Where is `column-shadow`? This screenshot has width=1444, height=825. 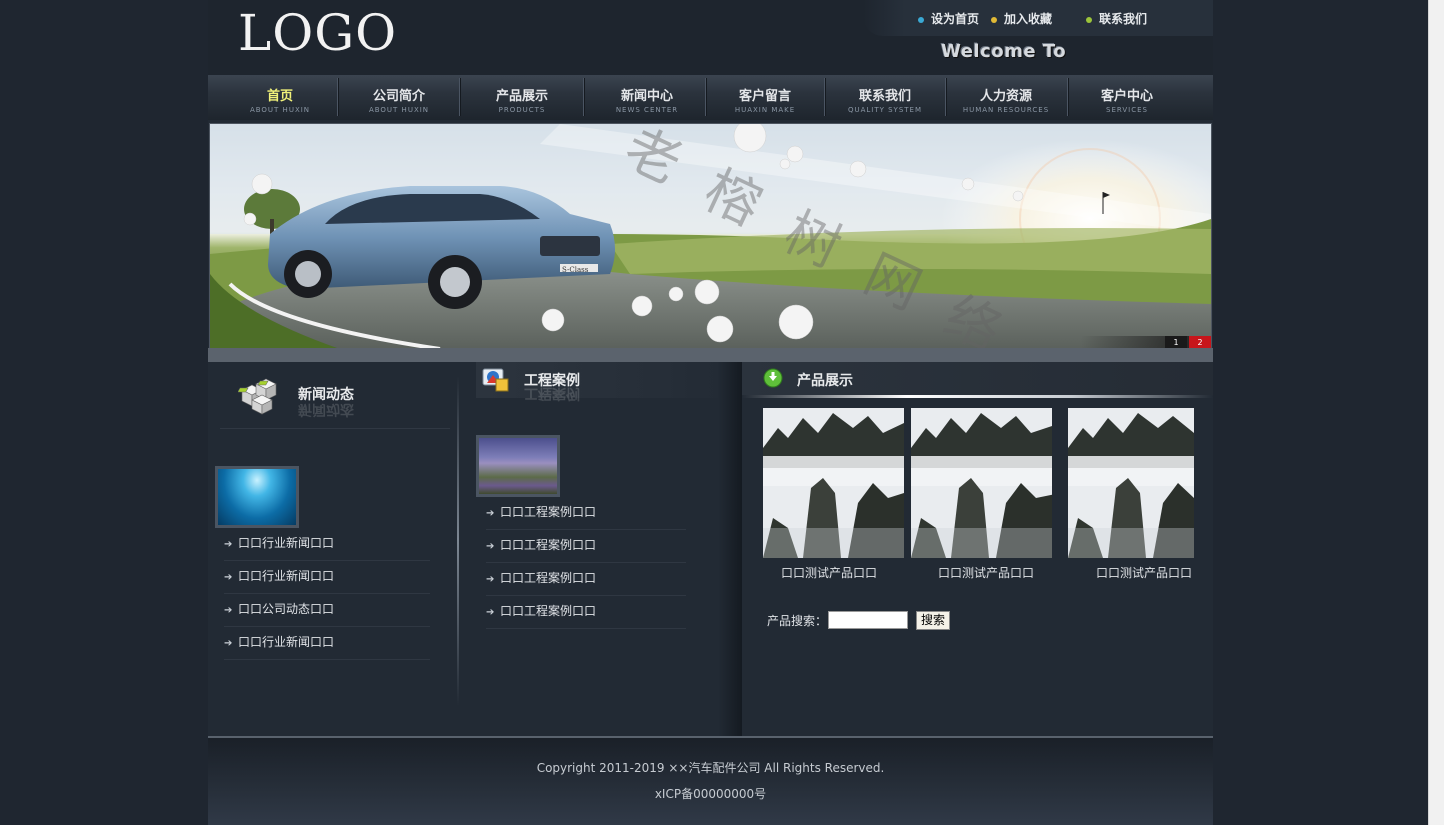 column-shadow is located at coordinates (730, 549).